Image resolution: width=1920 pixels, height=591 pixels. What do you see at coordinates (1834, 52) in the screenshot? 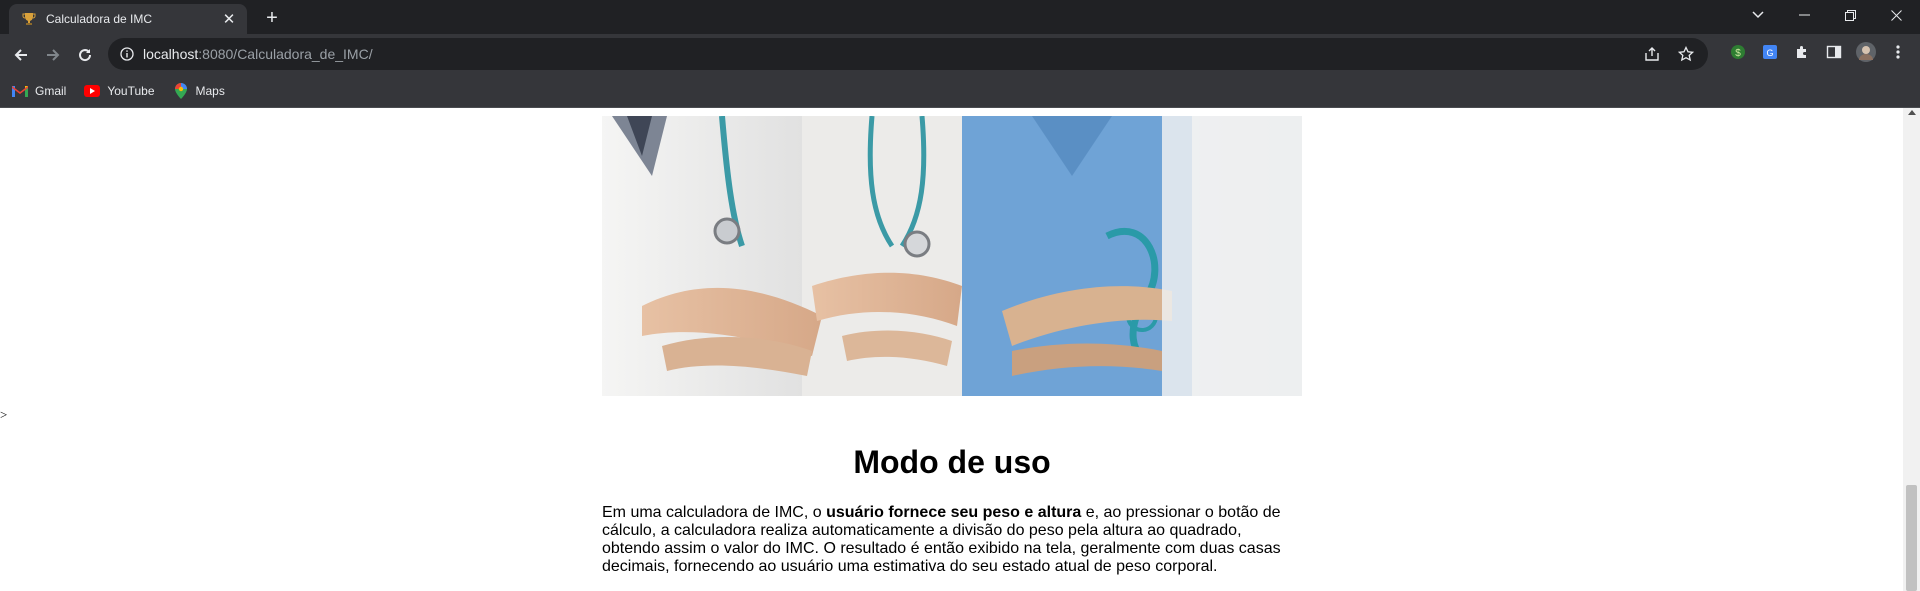
I see `side-panel-icon` at bounding box center [1834, 52].